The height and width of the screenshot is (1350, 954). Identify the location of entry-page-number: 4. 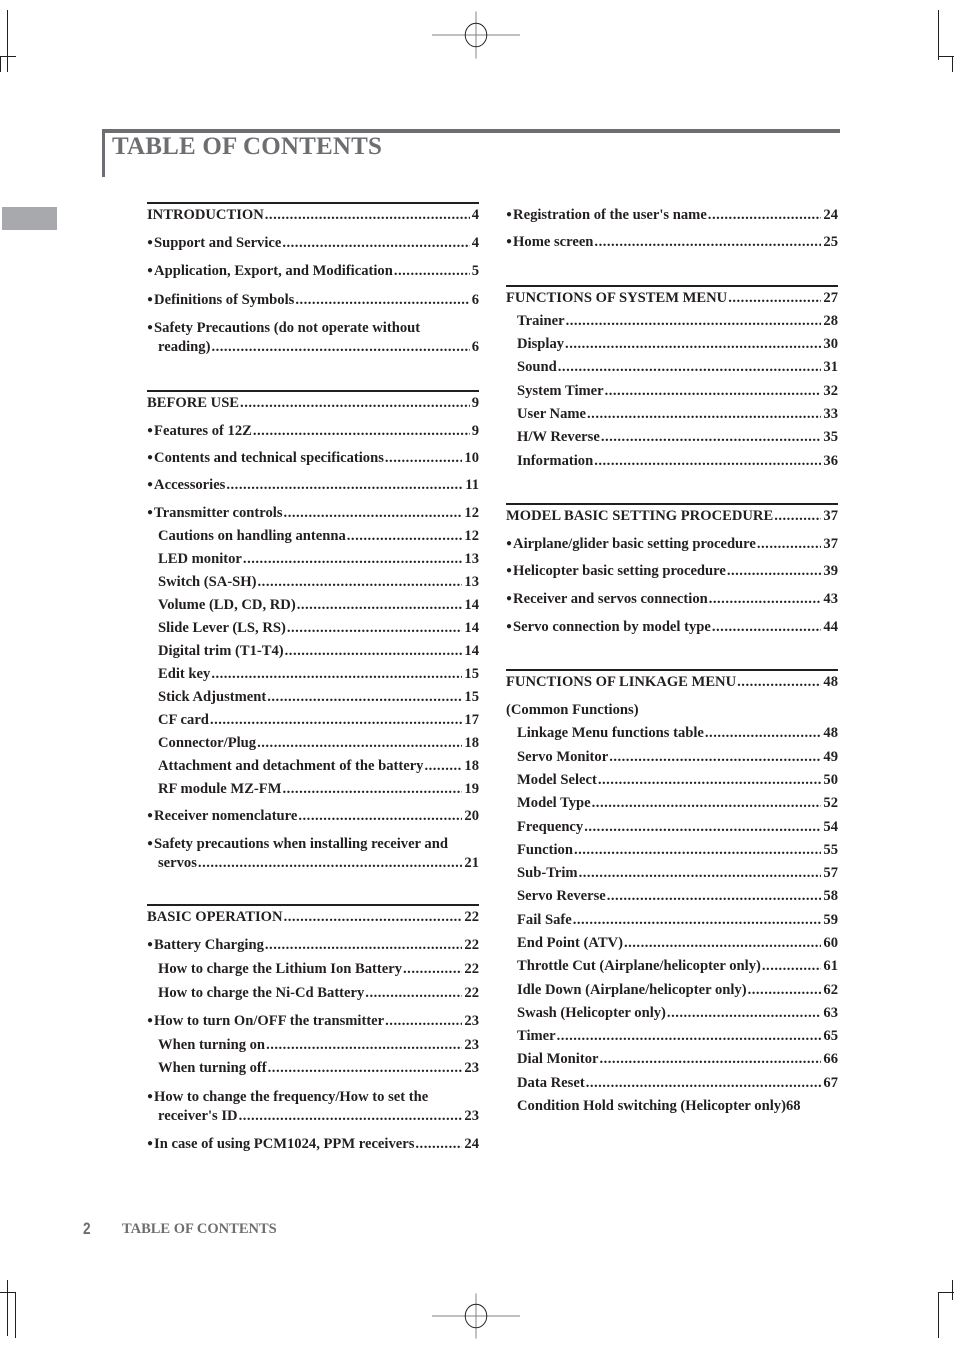
(475, 243).